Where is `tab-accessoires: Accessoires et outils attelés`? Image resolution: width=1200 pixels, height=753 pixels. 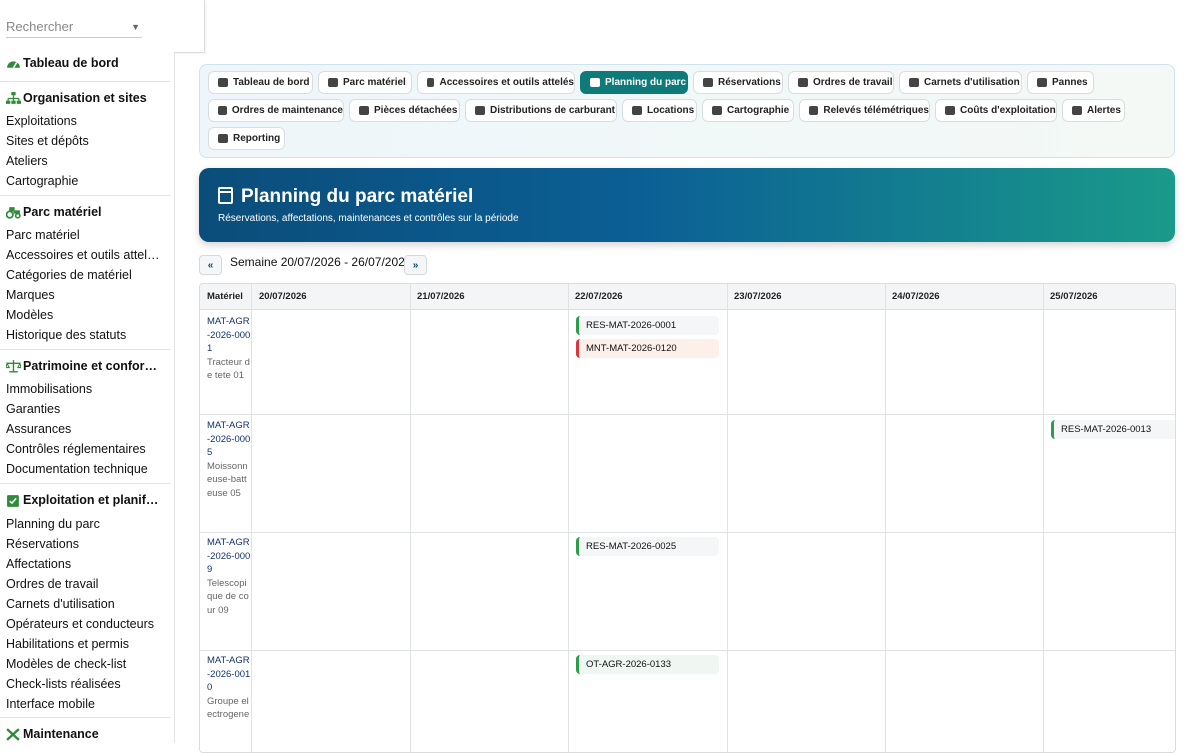
tab-accessoires: Accessoires et outils attelés is located at coordinates (496, 82).